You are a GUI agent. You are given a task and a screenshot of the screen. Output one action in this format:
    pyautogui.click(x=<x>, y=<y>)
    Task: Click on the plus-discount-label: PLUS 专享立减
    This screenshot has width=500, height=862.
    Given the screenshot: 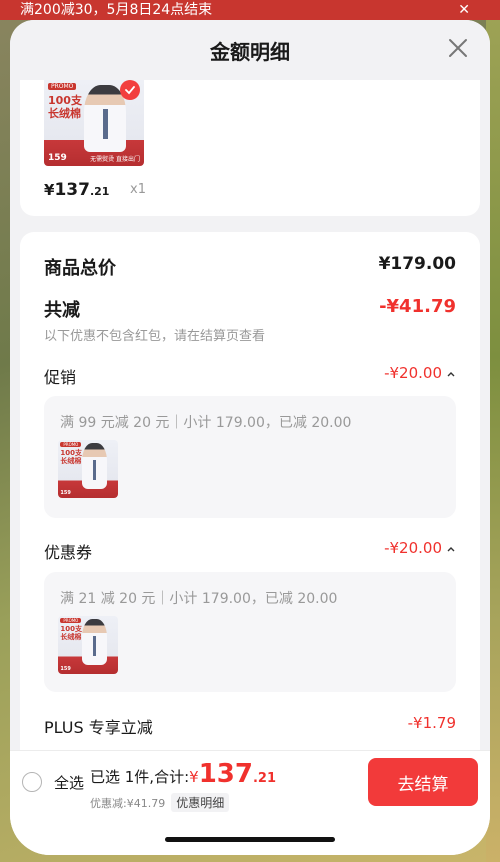 What is the action you would take?
    pyautogui.click(x=98, y=727)
    